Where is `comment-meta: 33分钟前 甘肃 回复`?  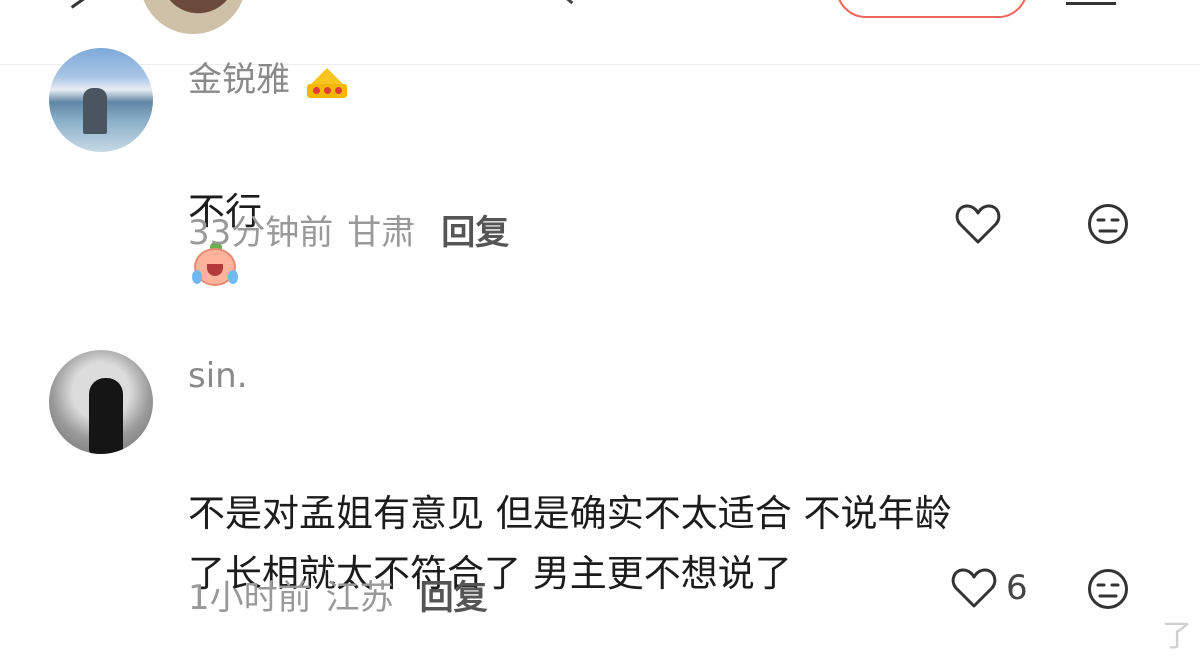 comment-meta: 33分钟前 甘肃 回复 is located at coordinates (348, 229).